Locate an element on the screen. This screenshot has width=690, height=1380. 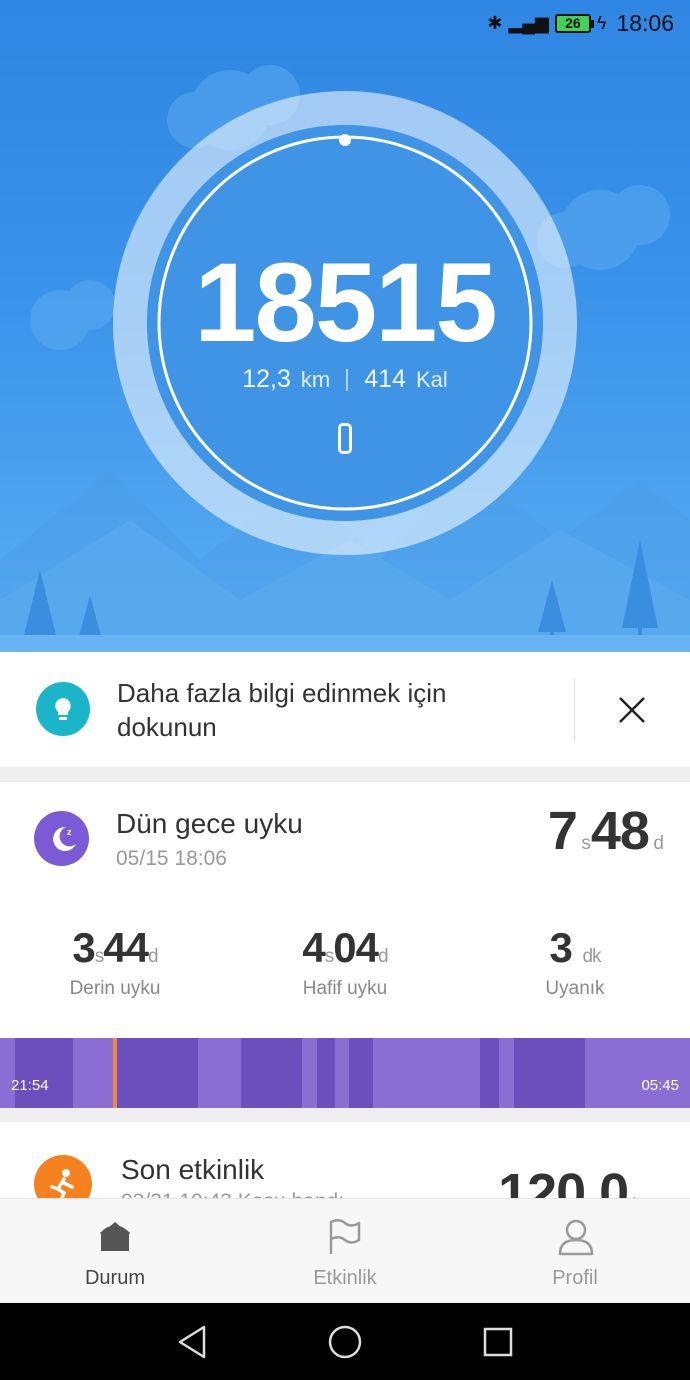
stat-divider is located at coordinates (347, 379).